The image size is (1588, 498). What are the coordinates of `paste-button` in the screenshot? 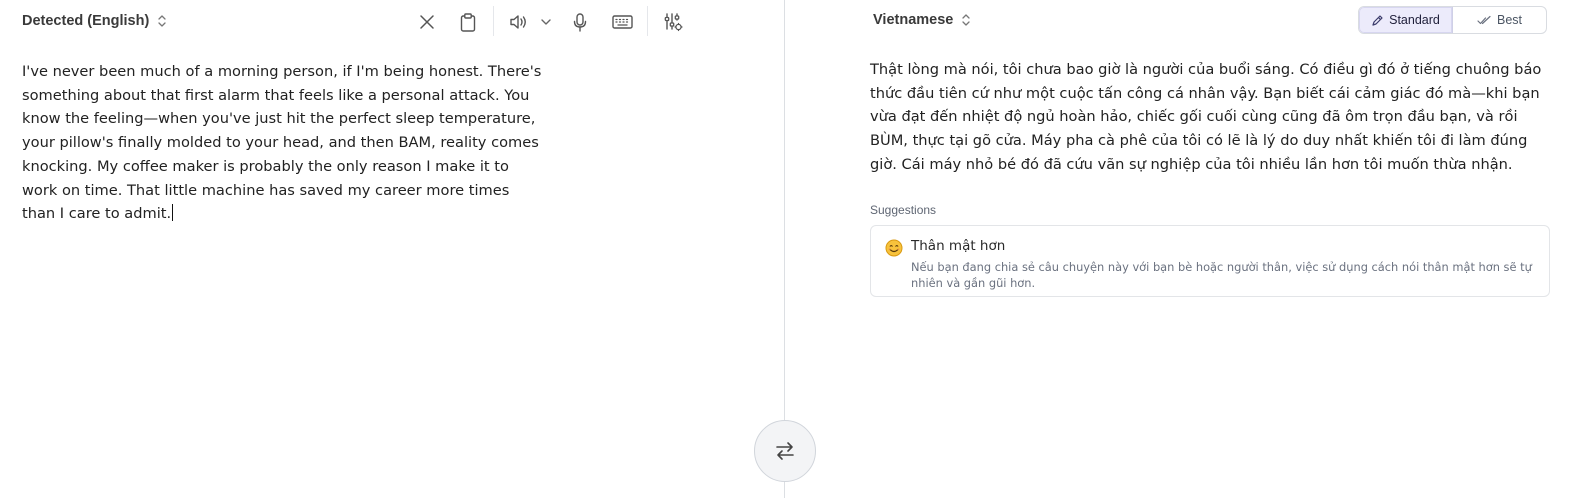 It's located at (468, 22).